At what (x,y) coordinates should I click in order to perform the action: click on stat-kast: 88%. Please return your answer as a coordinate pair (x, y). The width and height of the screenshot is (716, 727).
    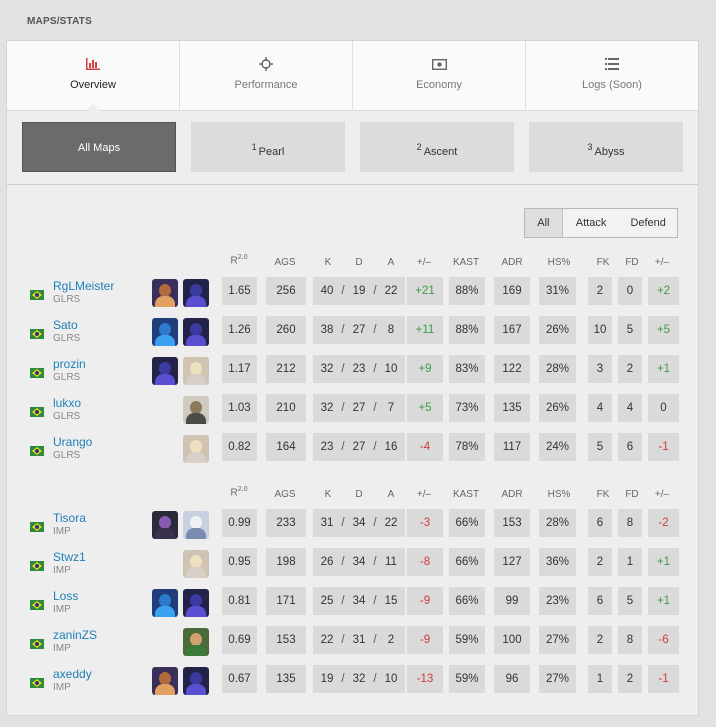
    Looking at the image, I should click on (467, 291).